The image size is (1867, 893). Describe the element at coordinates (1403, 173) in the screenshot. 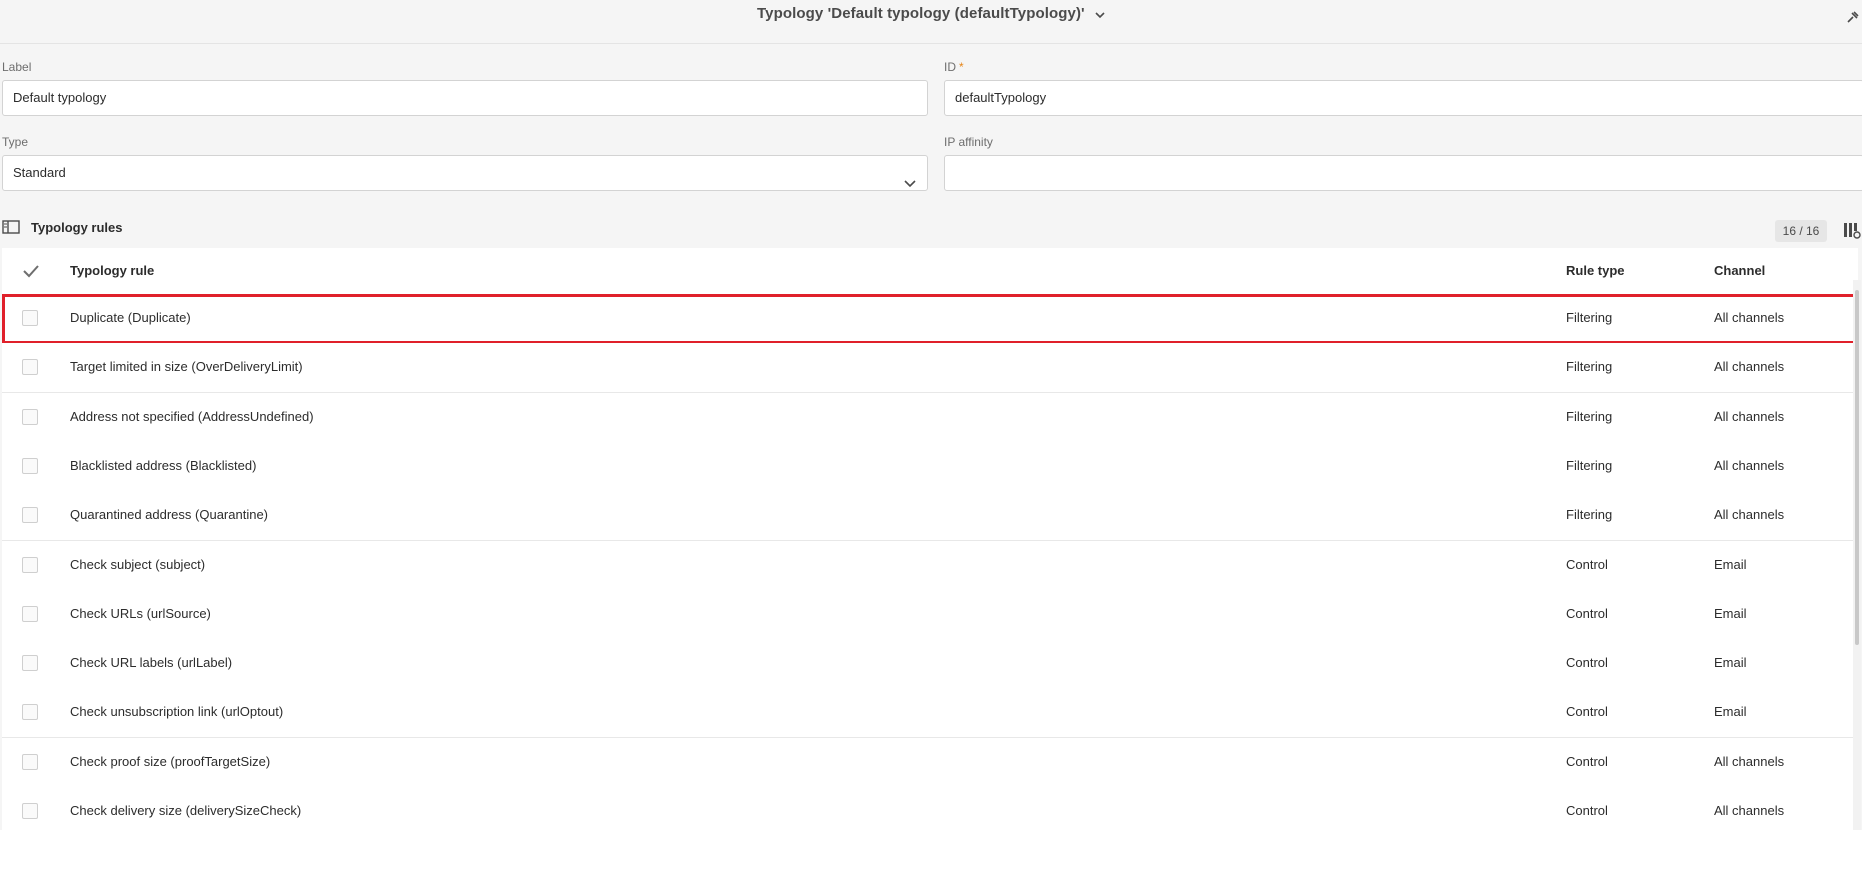

I see `ip-affinity-input` at that location.